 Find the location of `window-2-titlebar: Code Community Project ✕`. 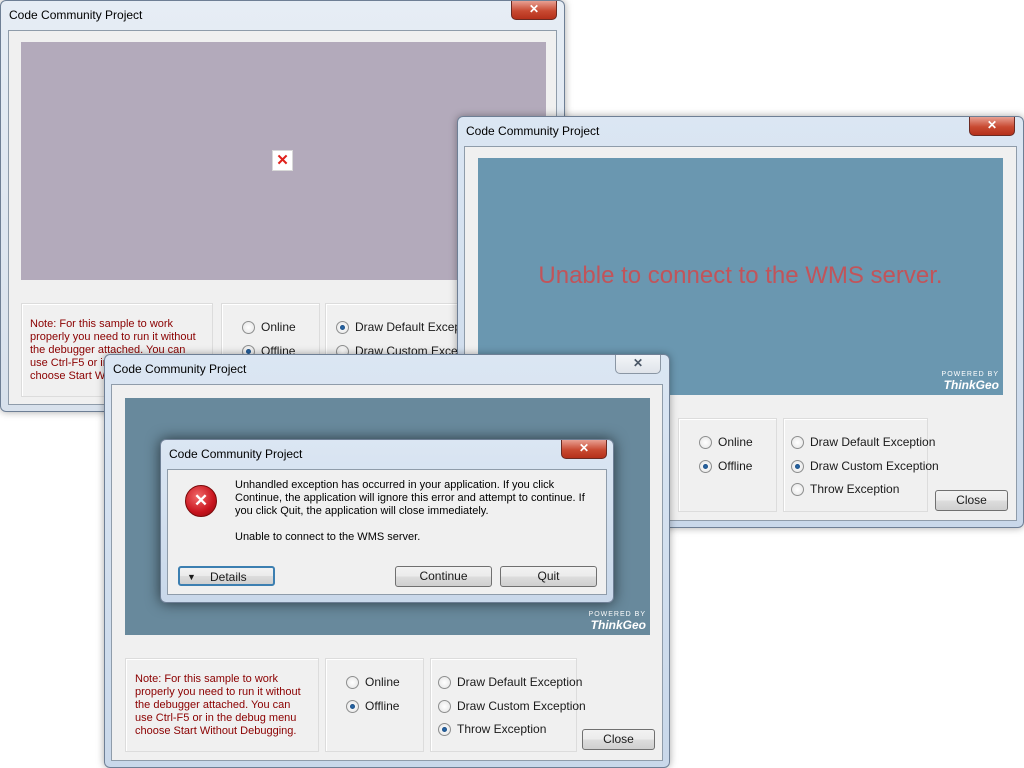

window-2-titlebar: Code Community Project ✕ is located at coordinates (740, 131).